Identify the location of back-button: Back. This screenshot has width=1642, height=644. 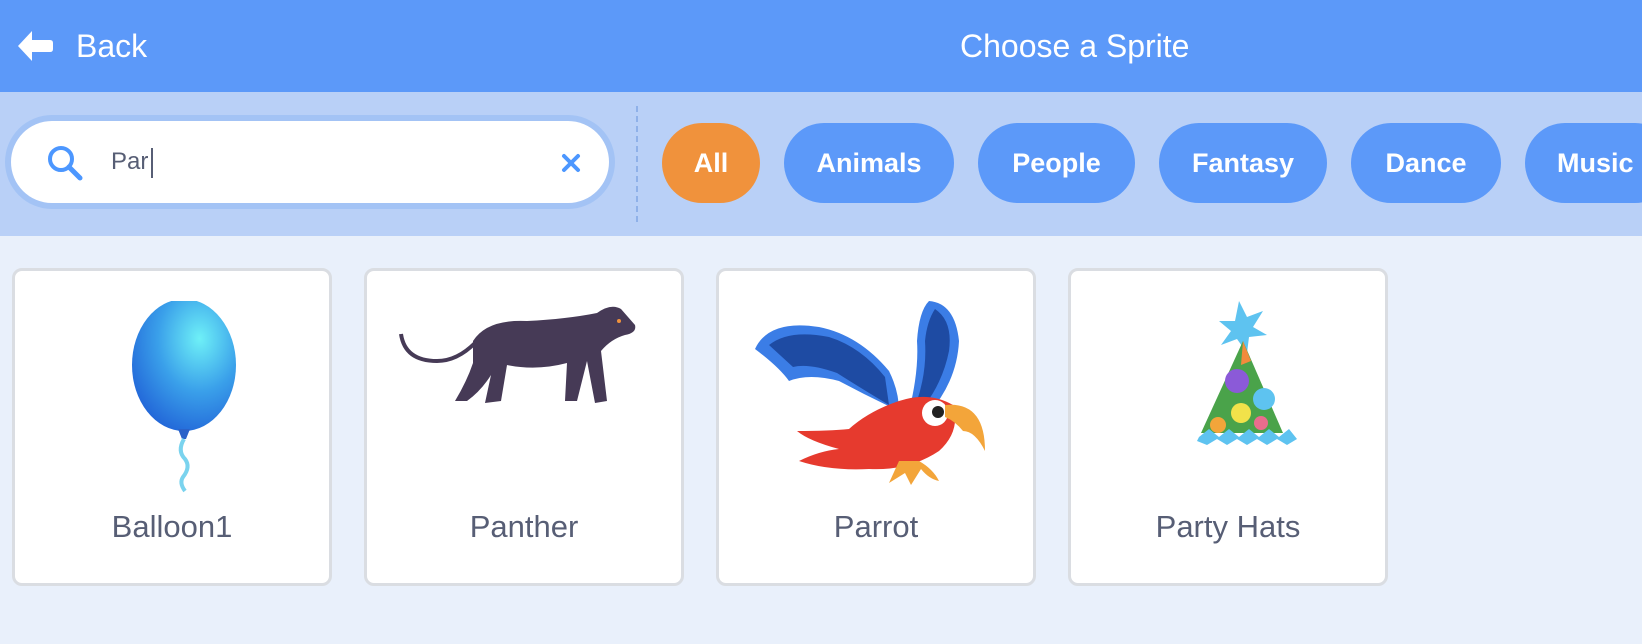
(81, 46).